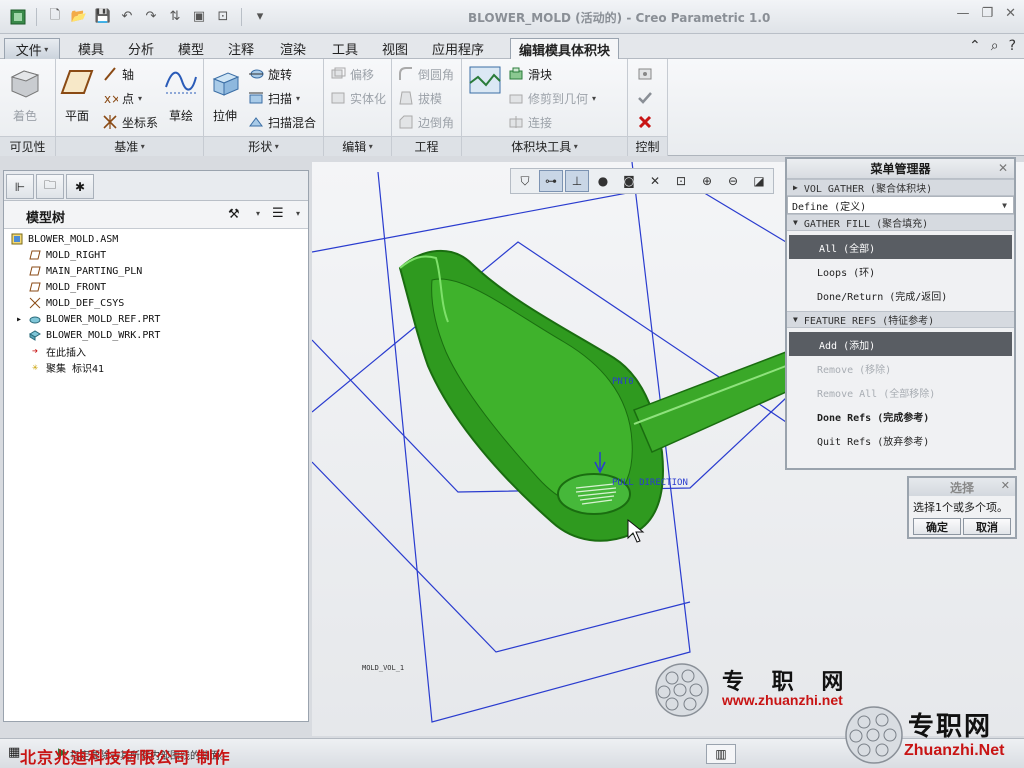  What do you see at coordinates (191, 48) in the screenshot?
I see `tab-model: 模型` at bounding box center [191, 48].